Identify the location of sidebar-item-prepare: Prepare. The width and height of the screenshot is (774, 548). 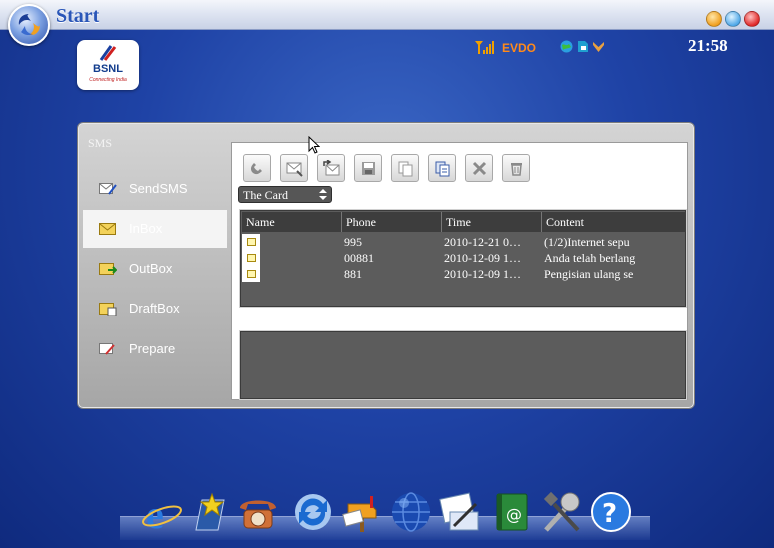
(155, 349).